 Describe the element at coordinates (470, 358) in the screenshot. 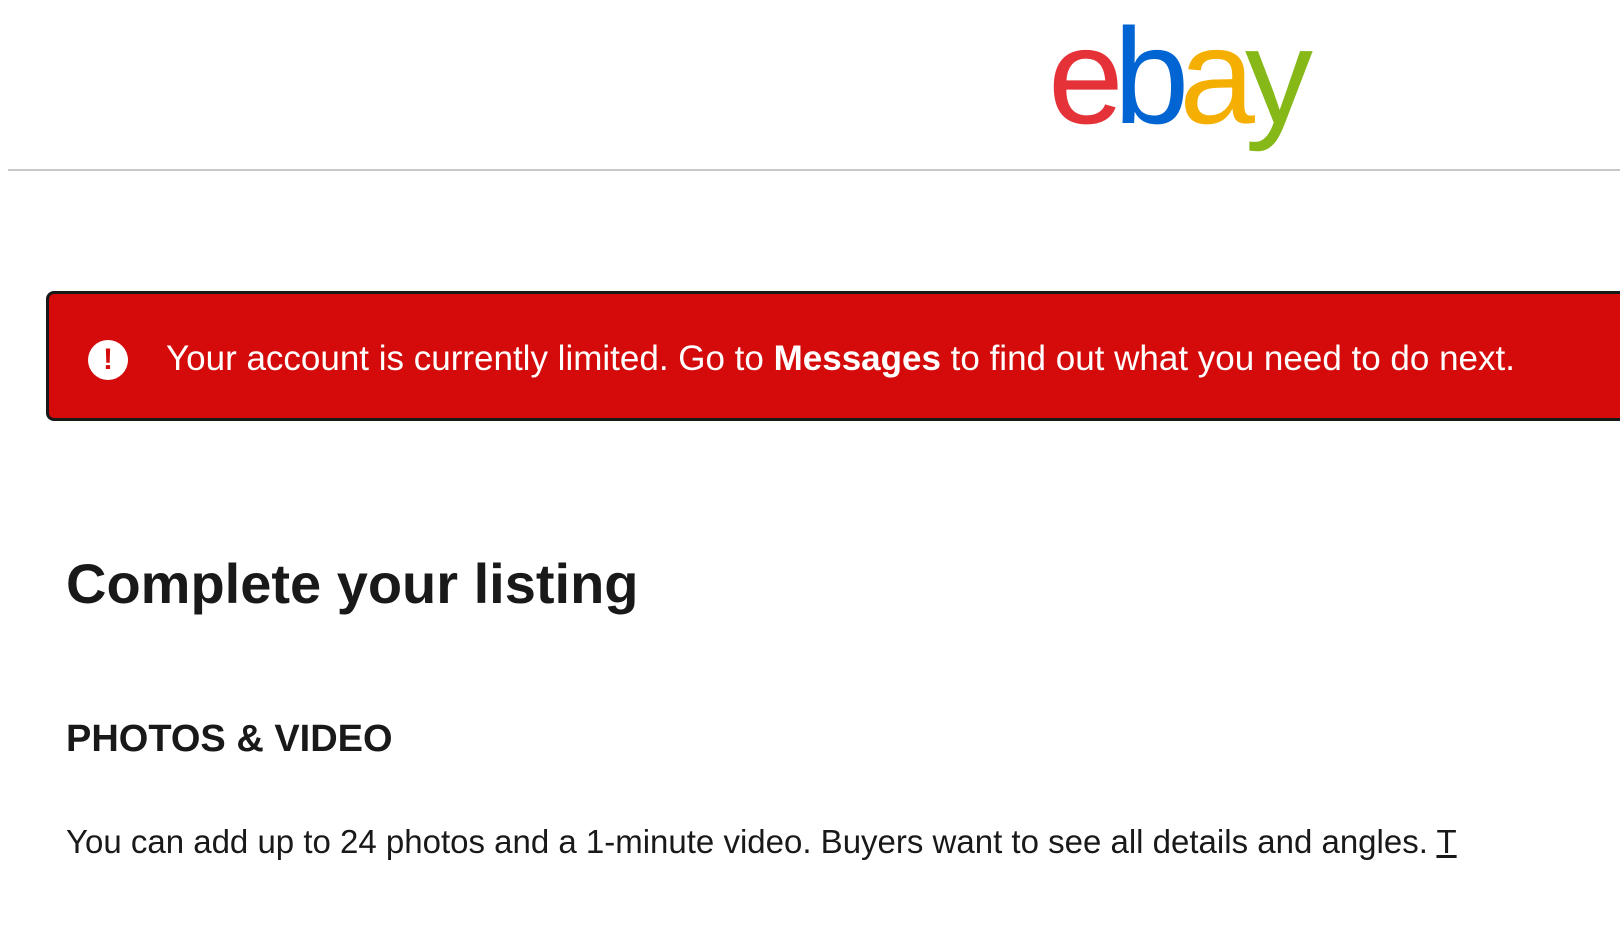

I see `alert-text-before: Your account is currently limited. Go to` at that location.